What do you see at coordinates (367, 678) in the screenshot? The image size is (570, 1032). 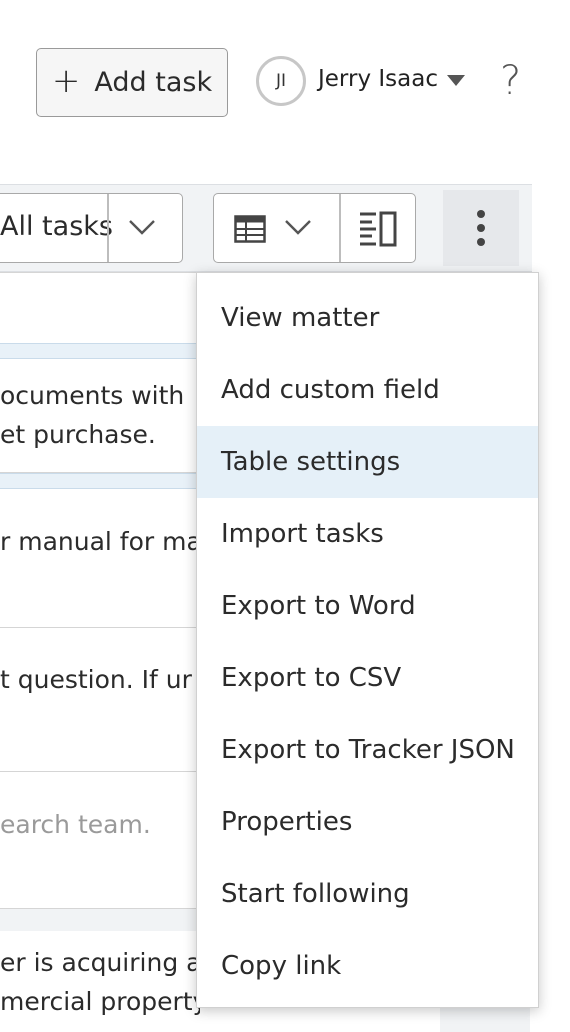 I see `menu-item-export-csv: Export to CSV` at bounding box center [367, 678].